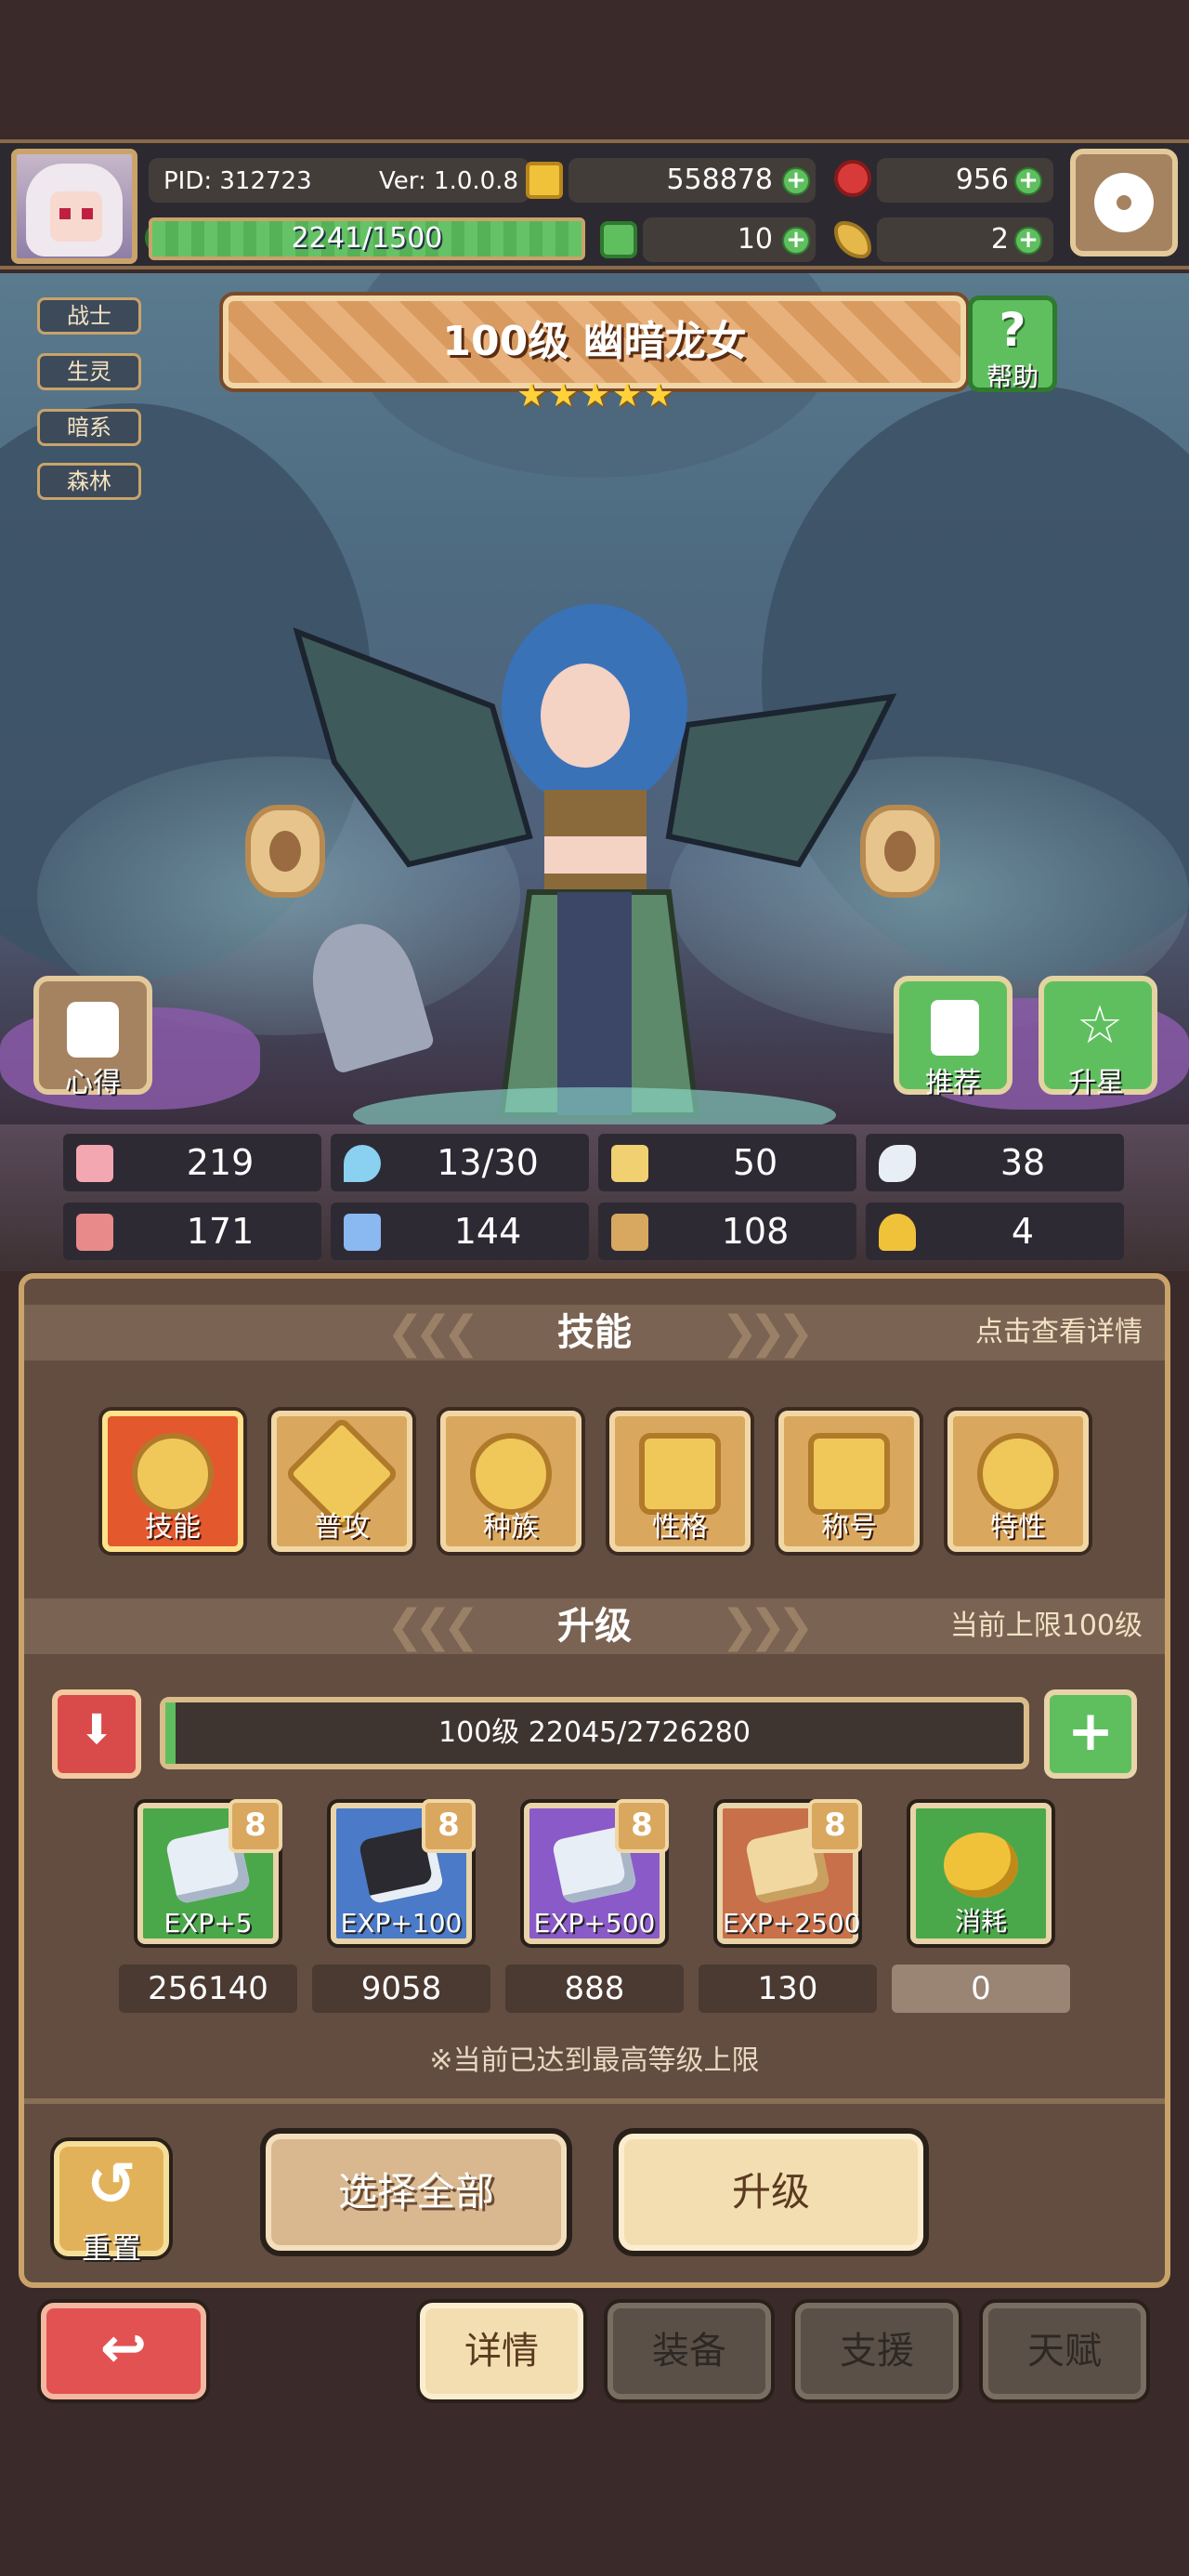 This screenshot has height=2576, width=1189. I want to click on recommend-label: 推荐, so click(953, 1083).